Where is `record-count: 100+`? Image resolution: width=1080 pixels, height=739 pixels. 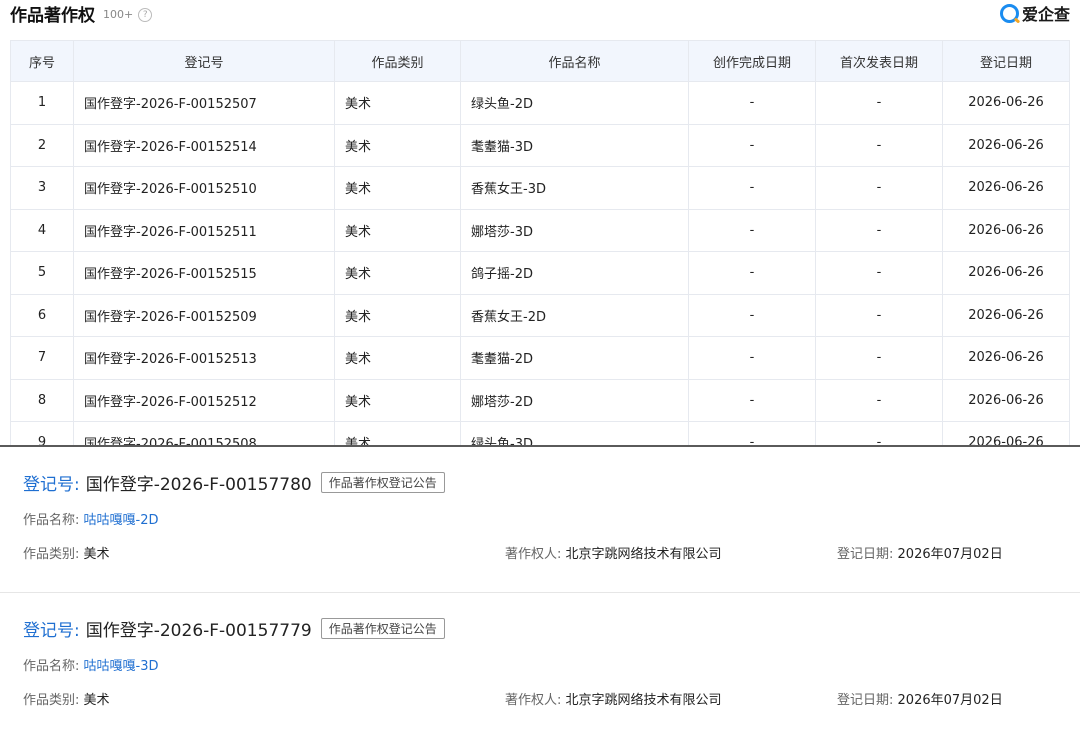
record-count: 100+ is located at coordinates (118, 14).